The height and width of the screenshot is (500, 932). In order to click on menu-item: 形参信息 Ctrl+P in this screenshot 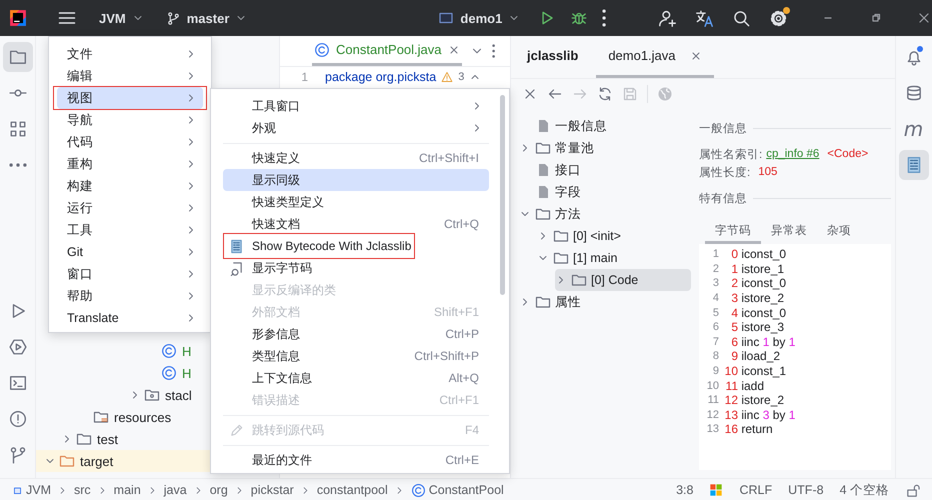, I will do `click(356, 334)`.